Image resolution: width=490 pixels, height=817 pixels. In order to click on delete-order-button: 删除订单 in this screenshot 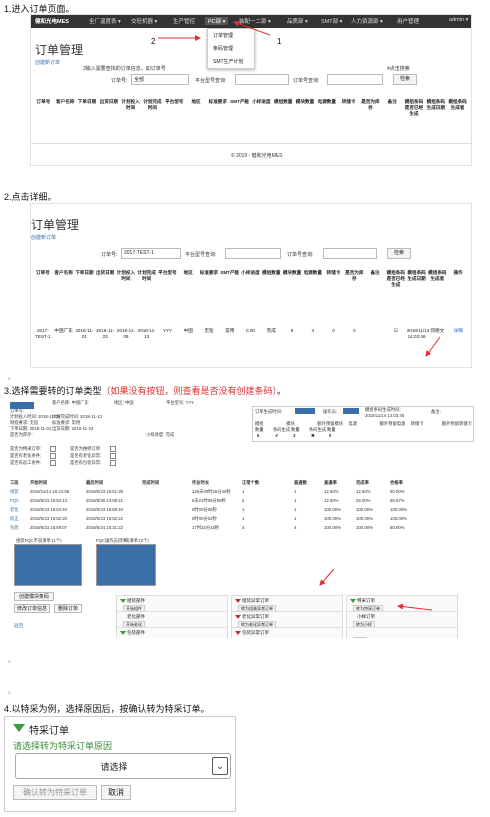, I will do `click(68, 608)`.